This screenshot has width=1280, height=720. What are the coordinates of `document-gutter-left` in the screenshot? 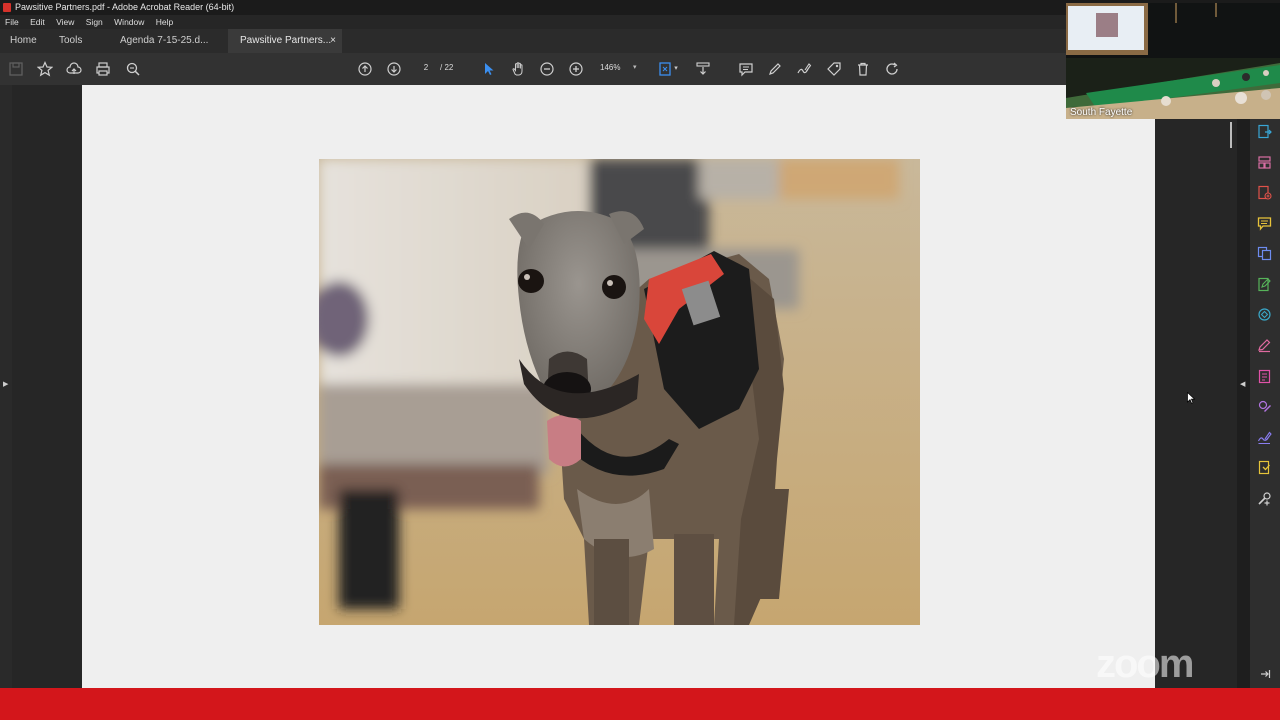 It's located at (47, 386).